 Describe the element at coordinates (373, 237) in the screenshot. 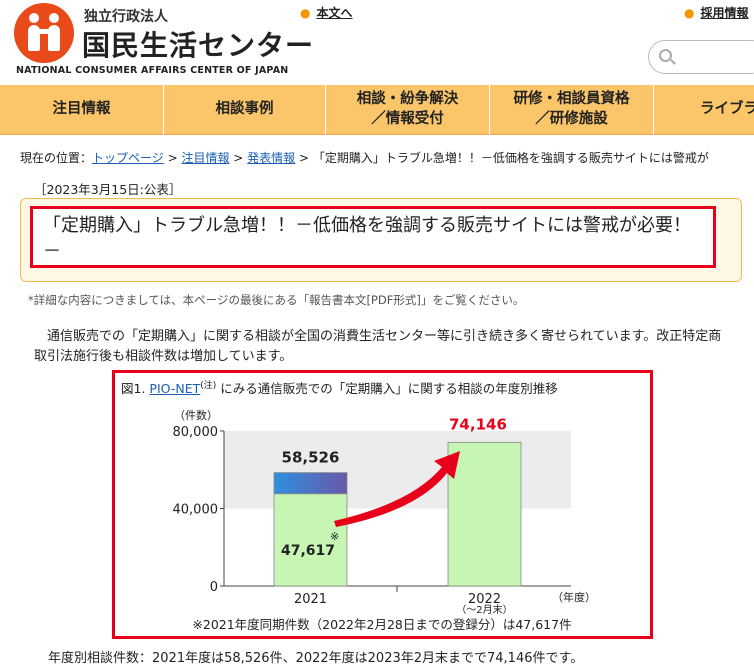

I see `page-title: 「定期購入」トラブル急増！！－低価格を強調する販売サイトには警戒が必要！－` at that location.